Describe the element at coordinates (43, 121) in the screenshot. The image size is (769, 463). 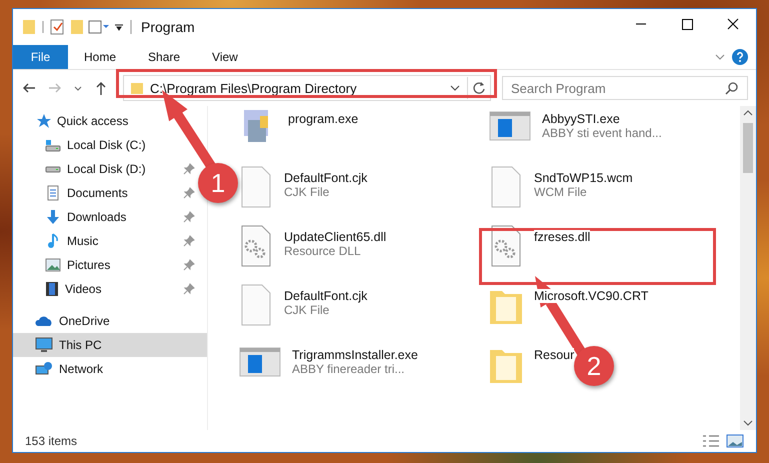
I see `star-icon` at that location.